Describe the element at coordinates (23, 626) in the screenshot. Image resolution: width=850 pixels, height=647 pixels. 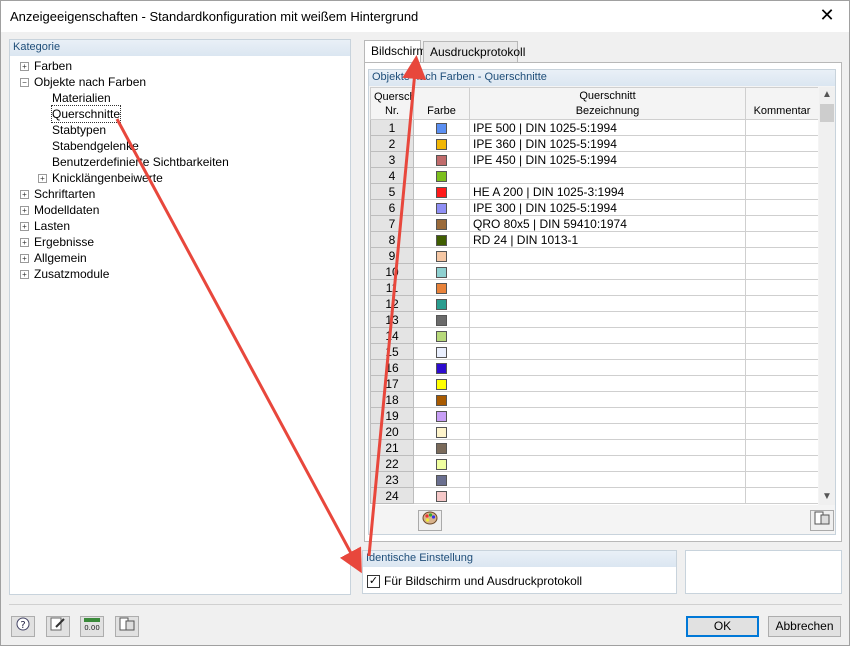
I see `help-button: ?` at that location.